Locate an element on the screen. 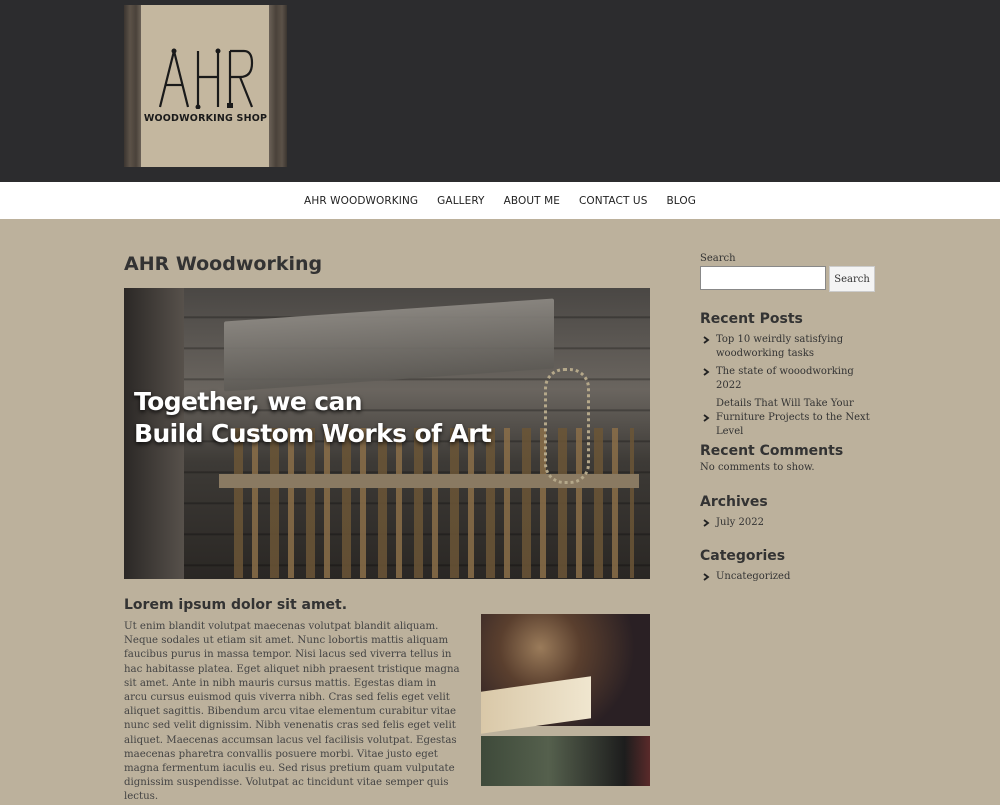  hero-heading-line-1: Together, we can is located at coordinates (248, 401).